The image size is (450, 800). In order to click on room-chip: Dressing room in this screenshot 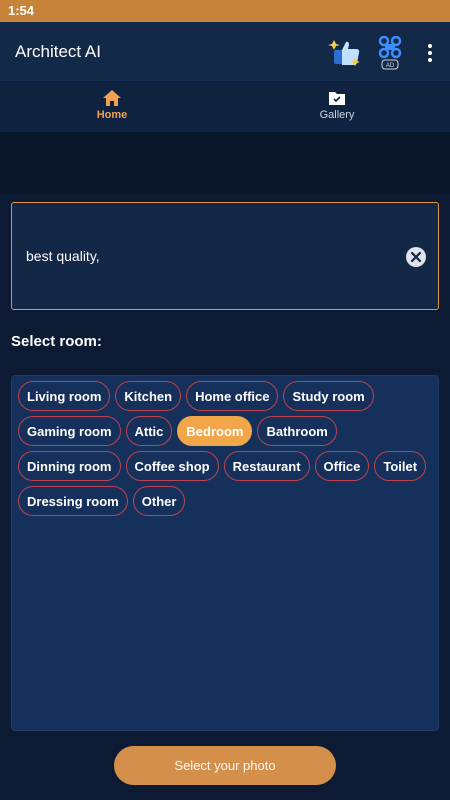, I will do `click(73, 501)`.